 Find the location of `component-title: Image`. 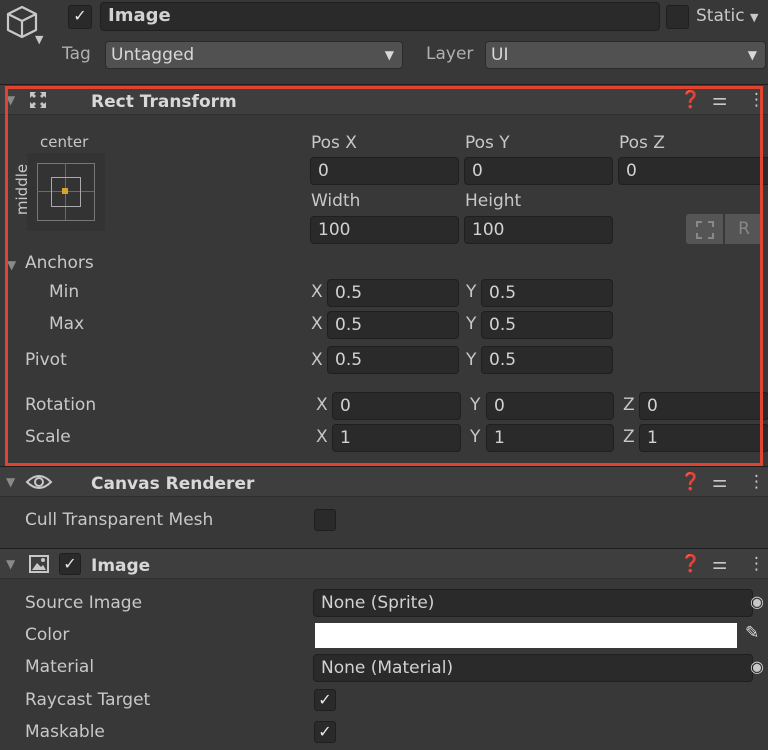

component-title: Image is located at coordinates (121, 566).